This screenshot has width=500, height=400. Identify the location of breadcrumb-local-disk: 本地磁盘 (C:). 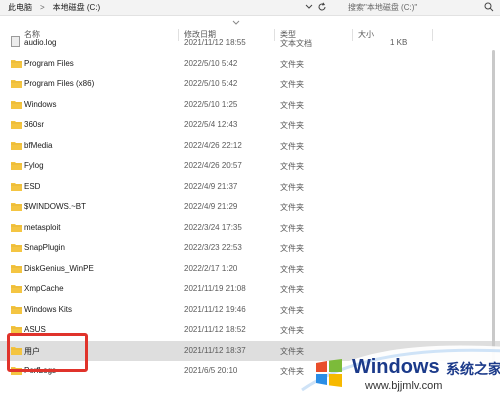
(77, 7).